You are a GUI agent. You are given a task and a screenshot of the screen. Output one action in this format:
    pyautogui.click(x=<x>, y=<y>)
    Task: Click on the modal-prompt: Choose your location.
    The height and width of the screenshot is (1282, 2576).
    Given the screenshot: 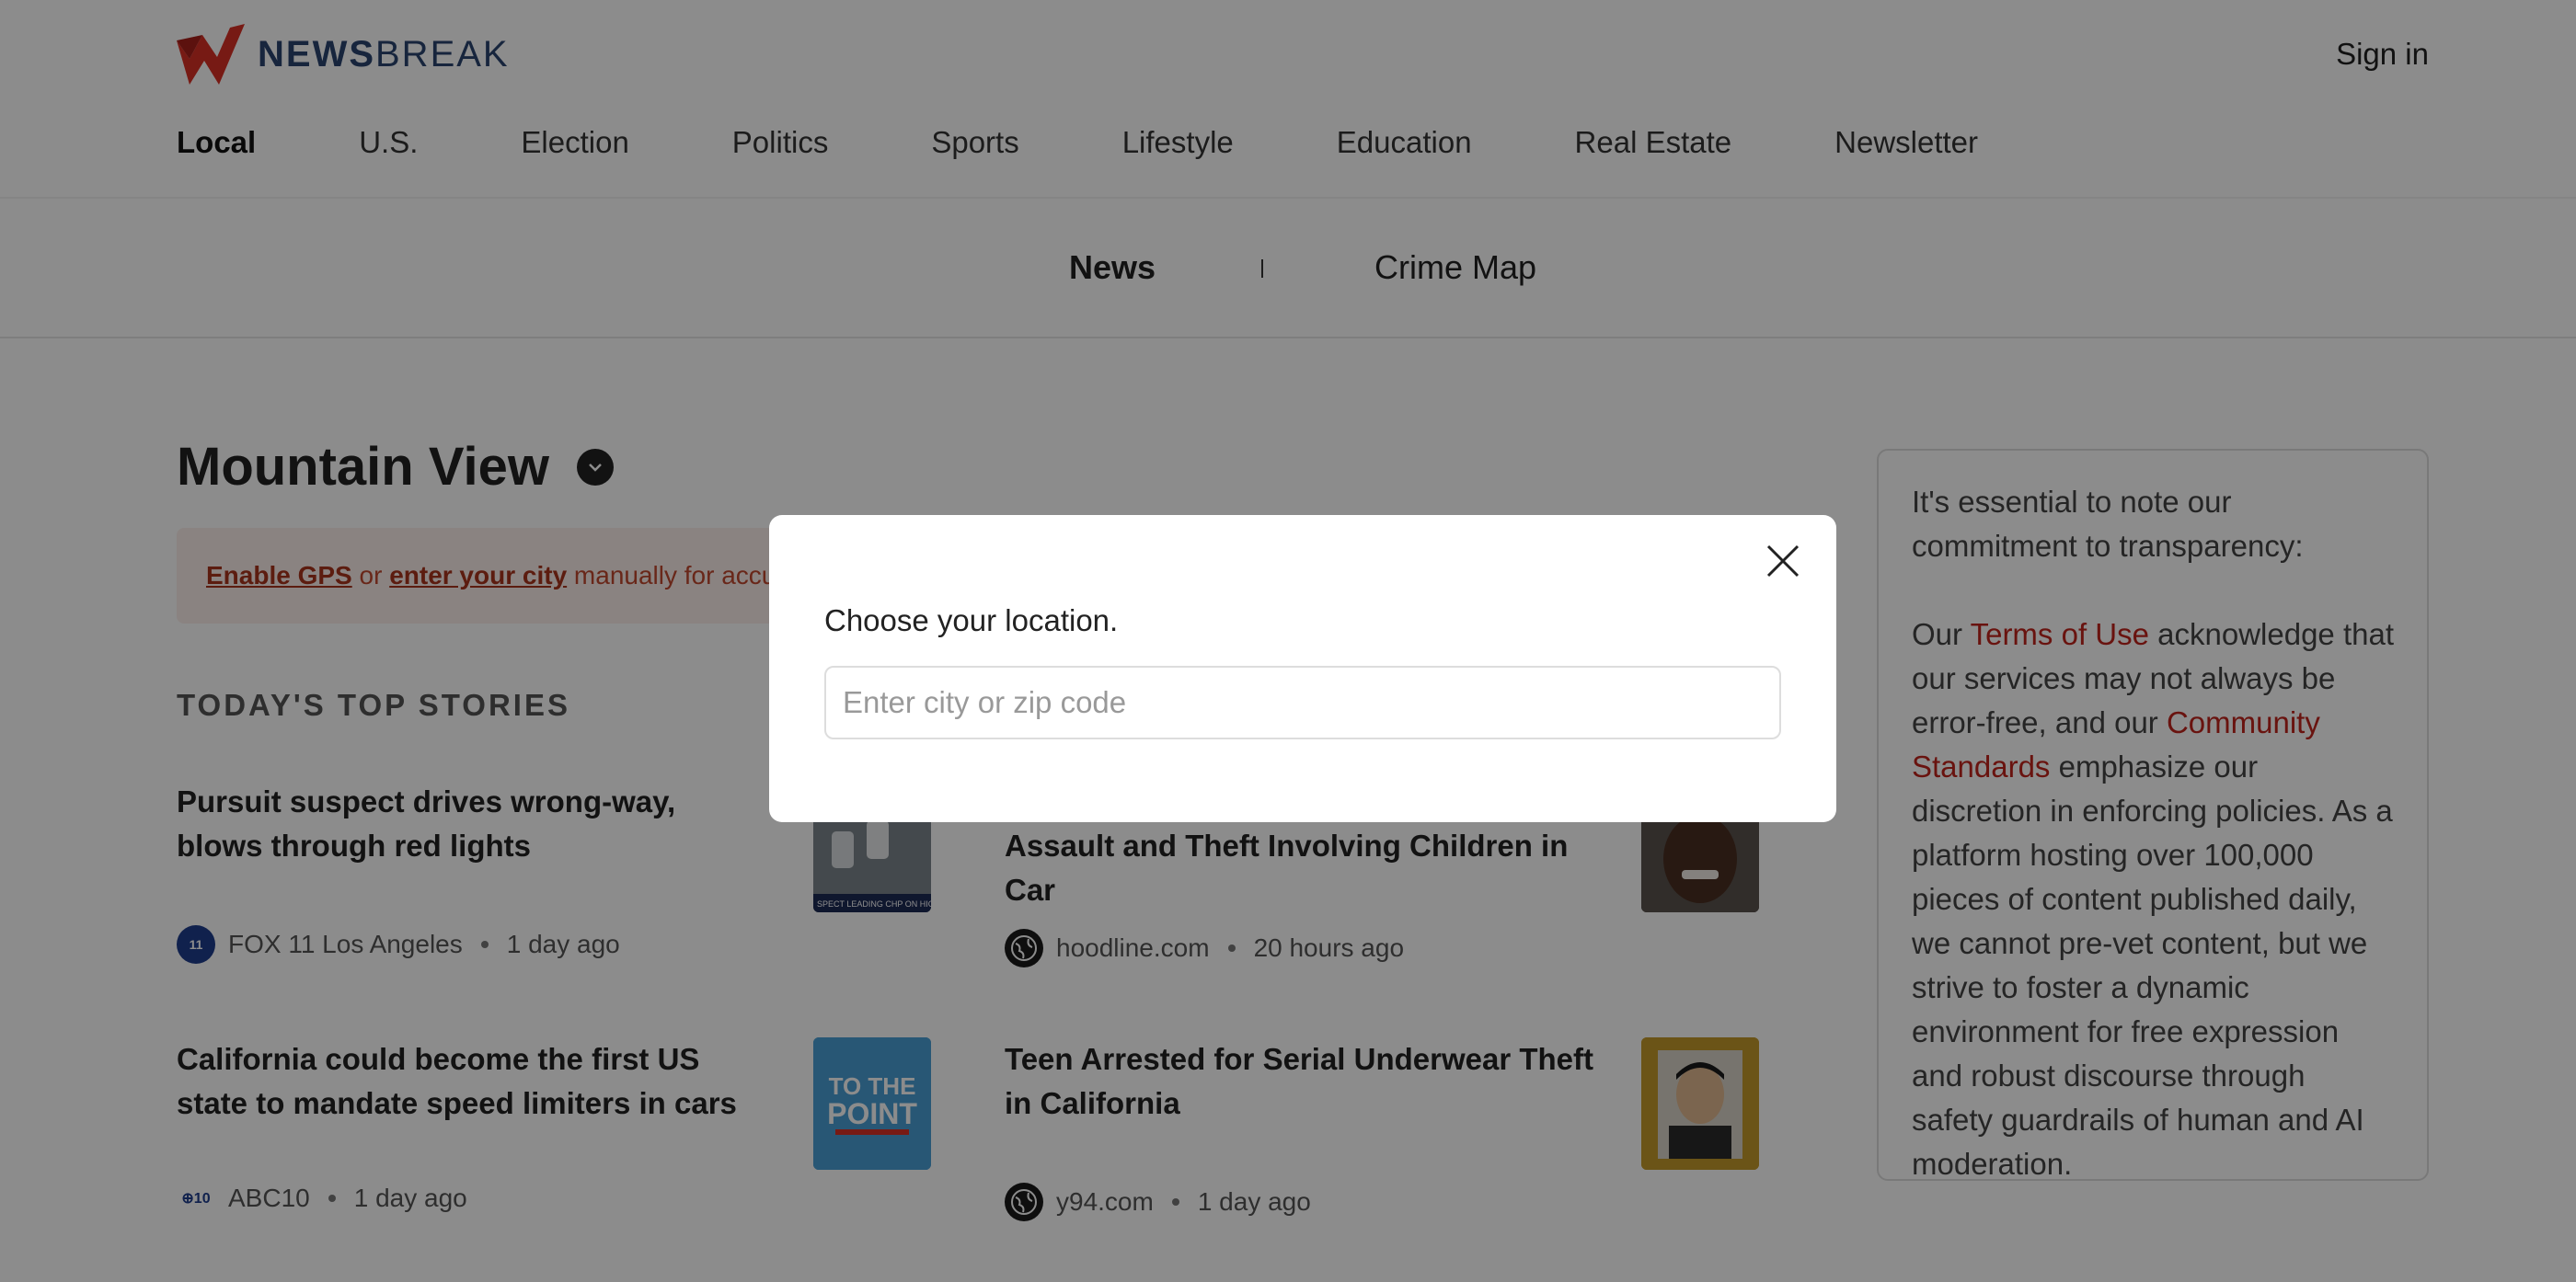 What is the action you would take?
    pyautogui.click(x=972, y=620)
    